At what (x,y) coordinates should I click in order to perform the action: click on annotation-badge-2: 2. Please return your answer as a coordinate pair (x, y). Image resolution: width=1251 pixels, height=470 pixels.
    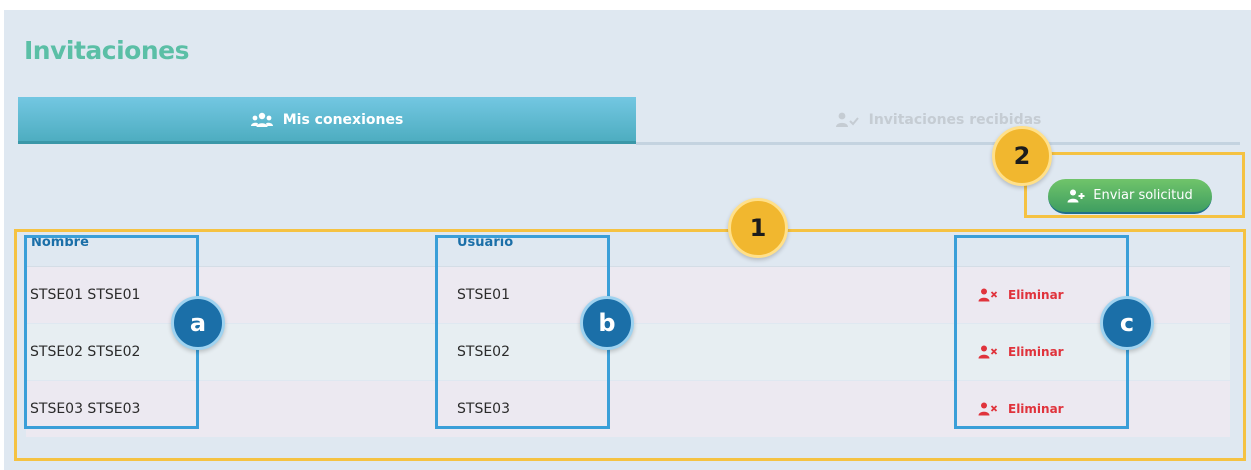
    Looking at the image, I should click on (1022, 156).